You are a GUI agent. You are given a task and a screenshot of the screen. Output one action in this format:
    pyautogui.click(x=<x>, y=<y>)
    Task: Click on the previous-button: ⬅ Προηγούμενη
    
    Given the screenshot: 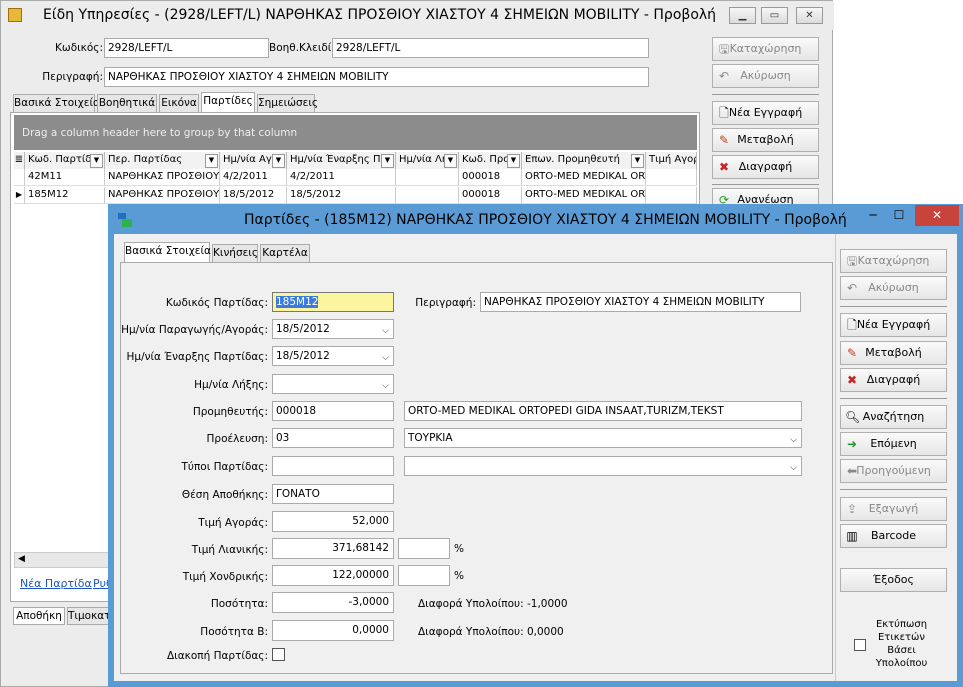 What is the action you would take?
    pyautogui.click(x=893, y=471)
    